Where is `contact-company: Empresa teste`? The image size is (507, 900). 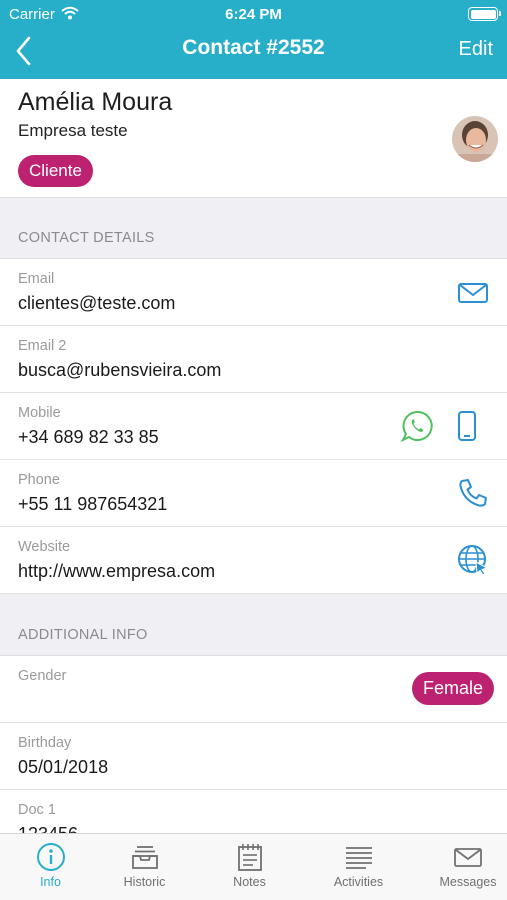 contact-company: Empresa teste is located at coordinates (73, 130).